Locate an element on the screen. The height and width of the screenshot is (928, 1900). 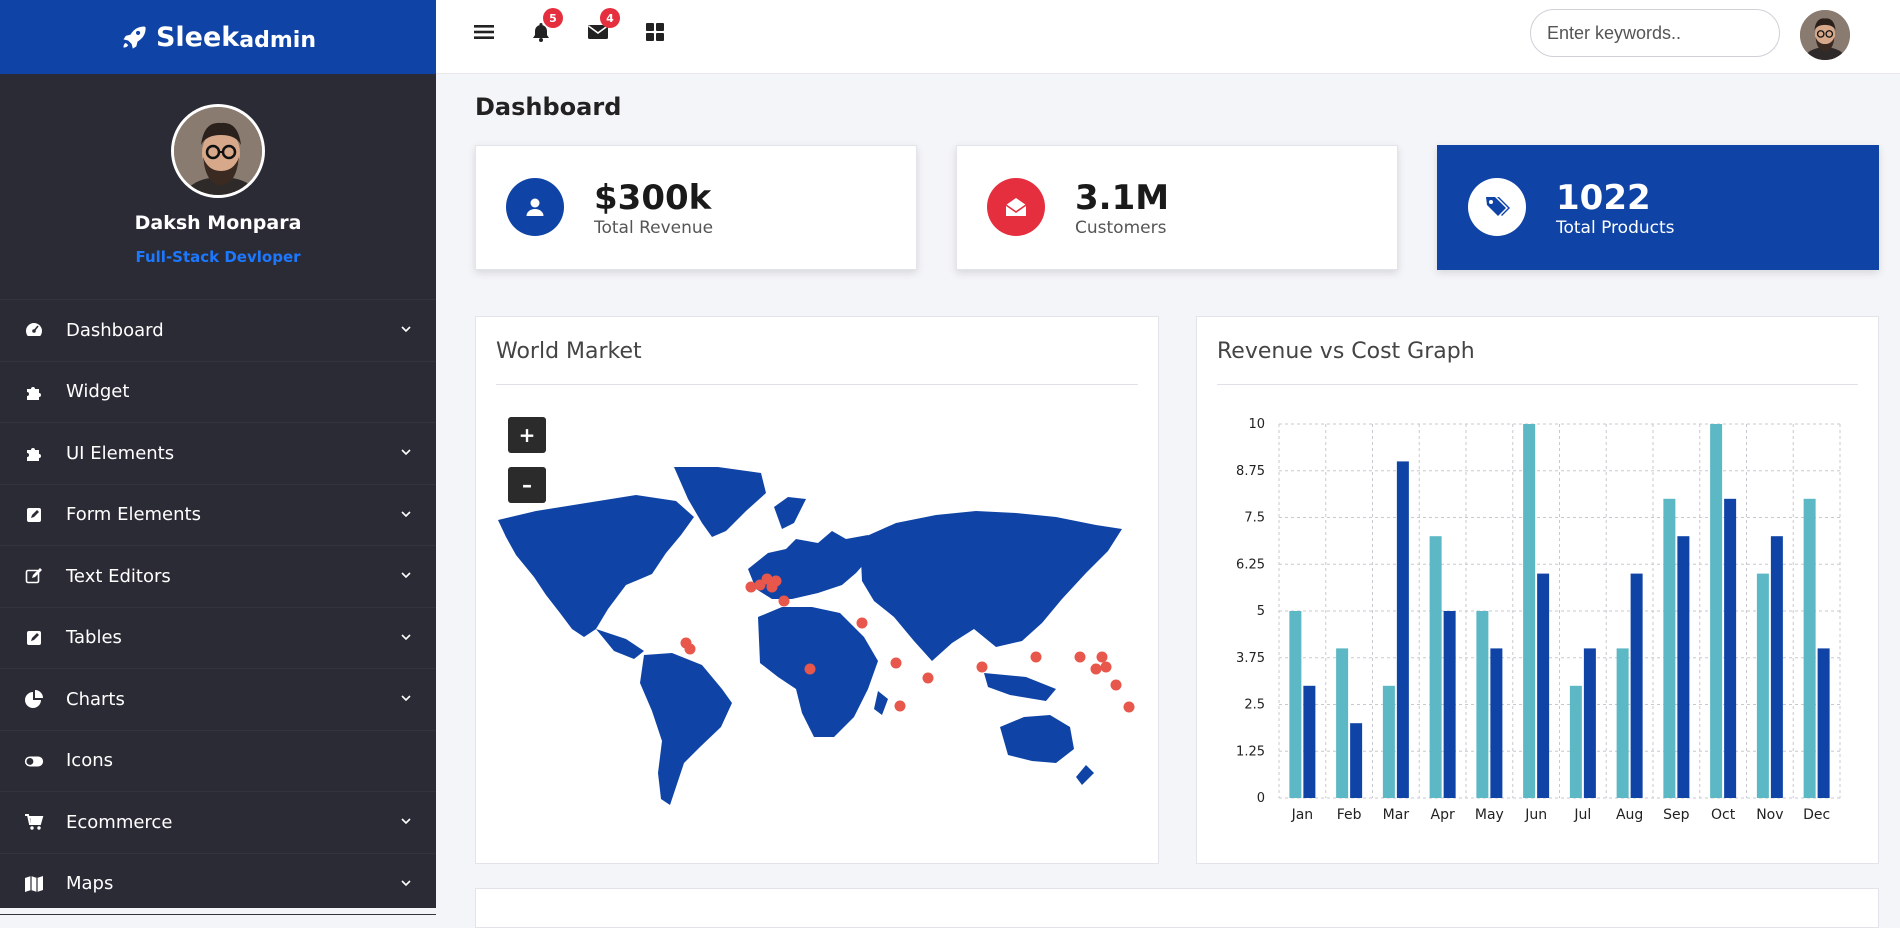
grid-icon is located at coordinates (655, 32).